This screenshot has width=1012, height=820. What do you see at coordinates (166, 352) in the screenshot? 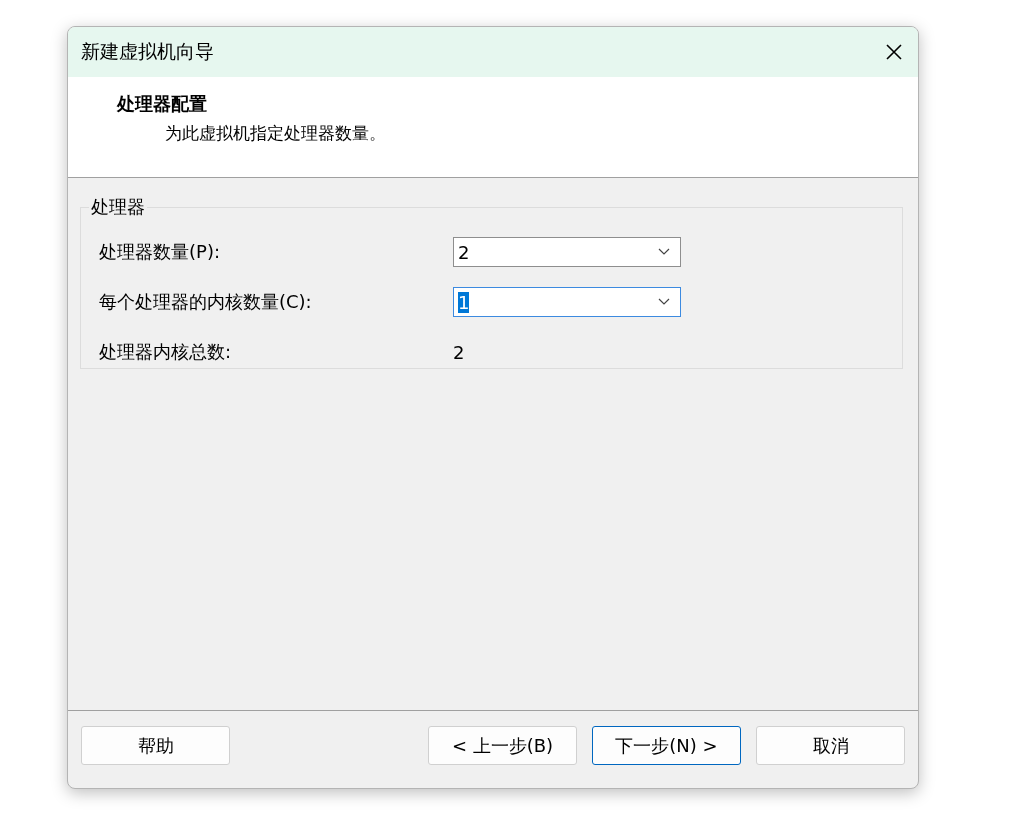
I see `field-label: 处理器内核总数:` at bounding box center [166, 352].